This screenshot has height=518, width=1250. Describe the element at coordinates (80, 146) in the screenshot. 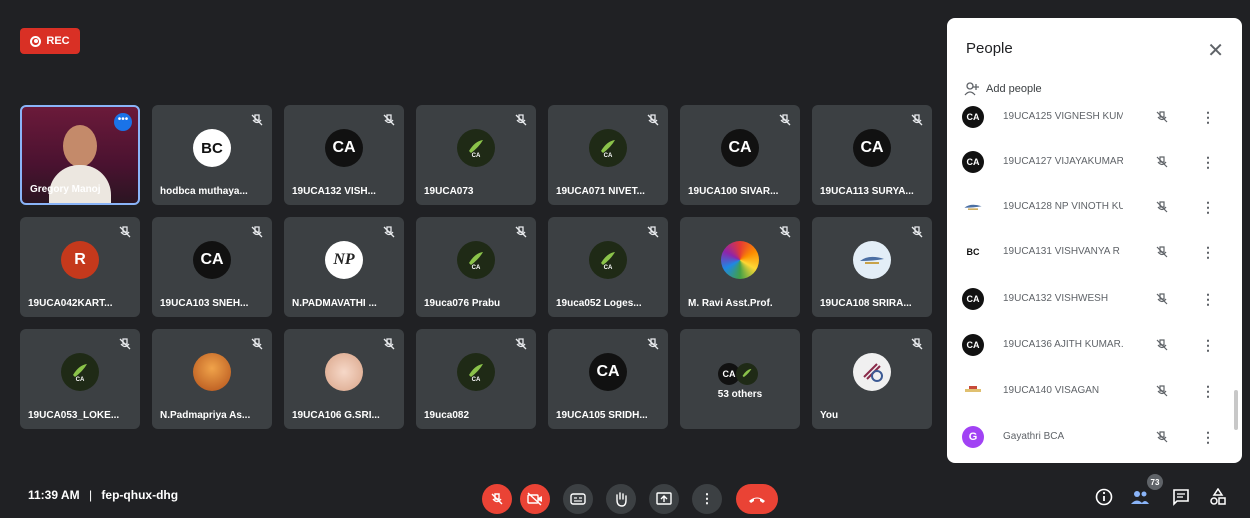

I see `self-video-head` at that location.